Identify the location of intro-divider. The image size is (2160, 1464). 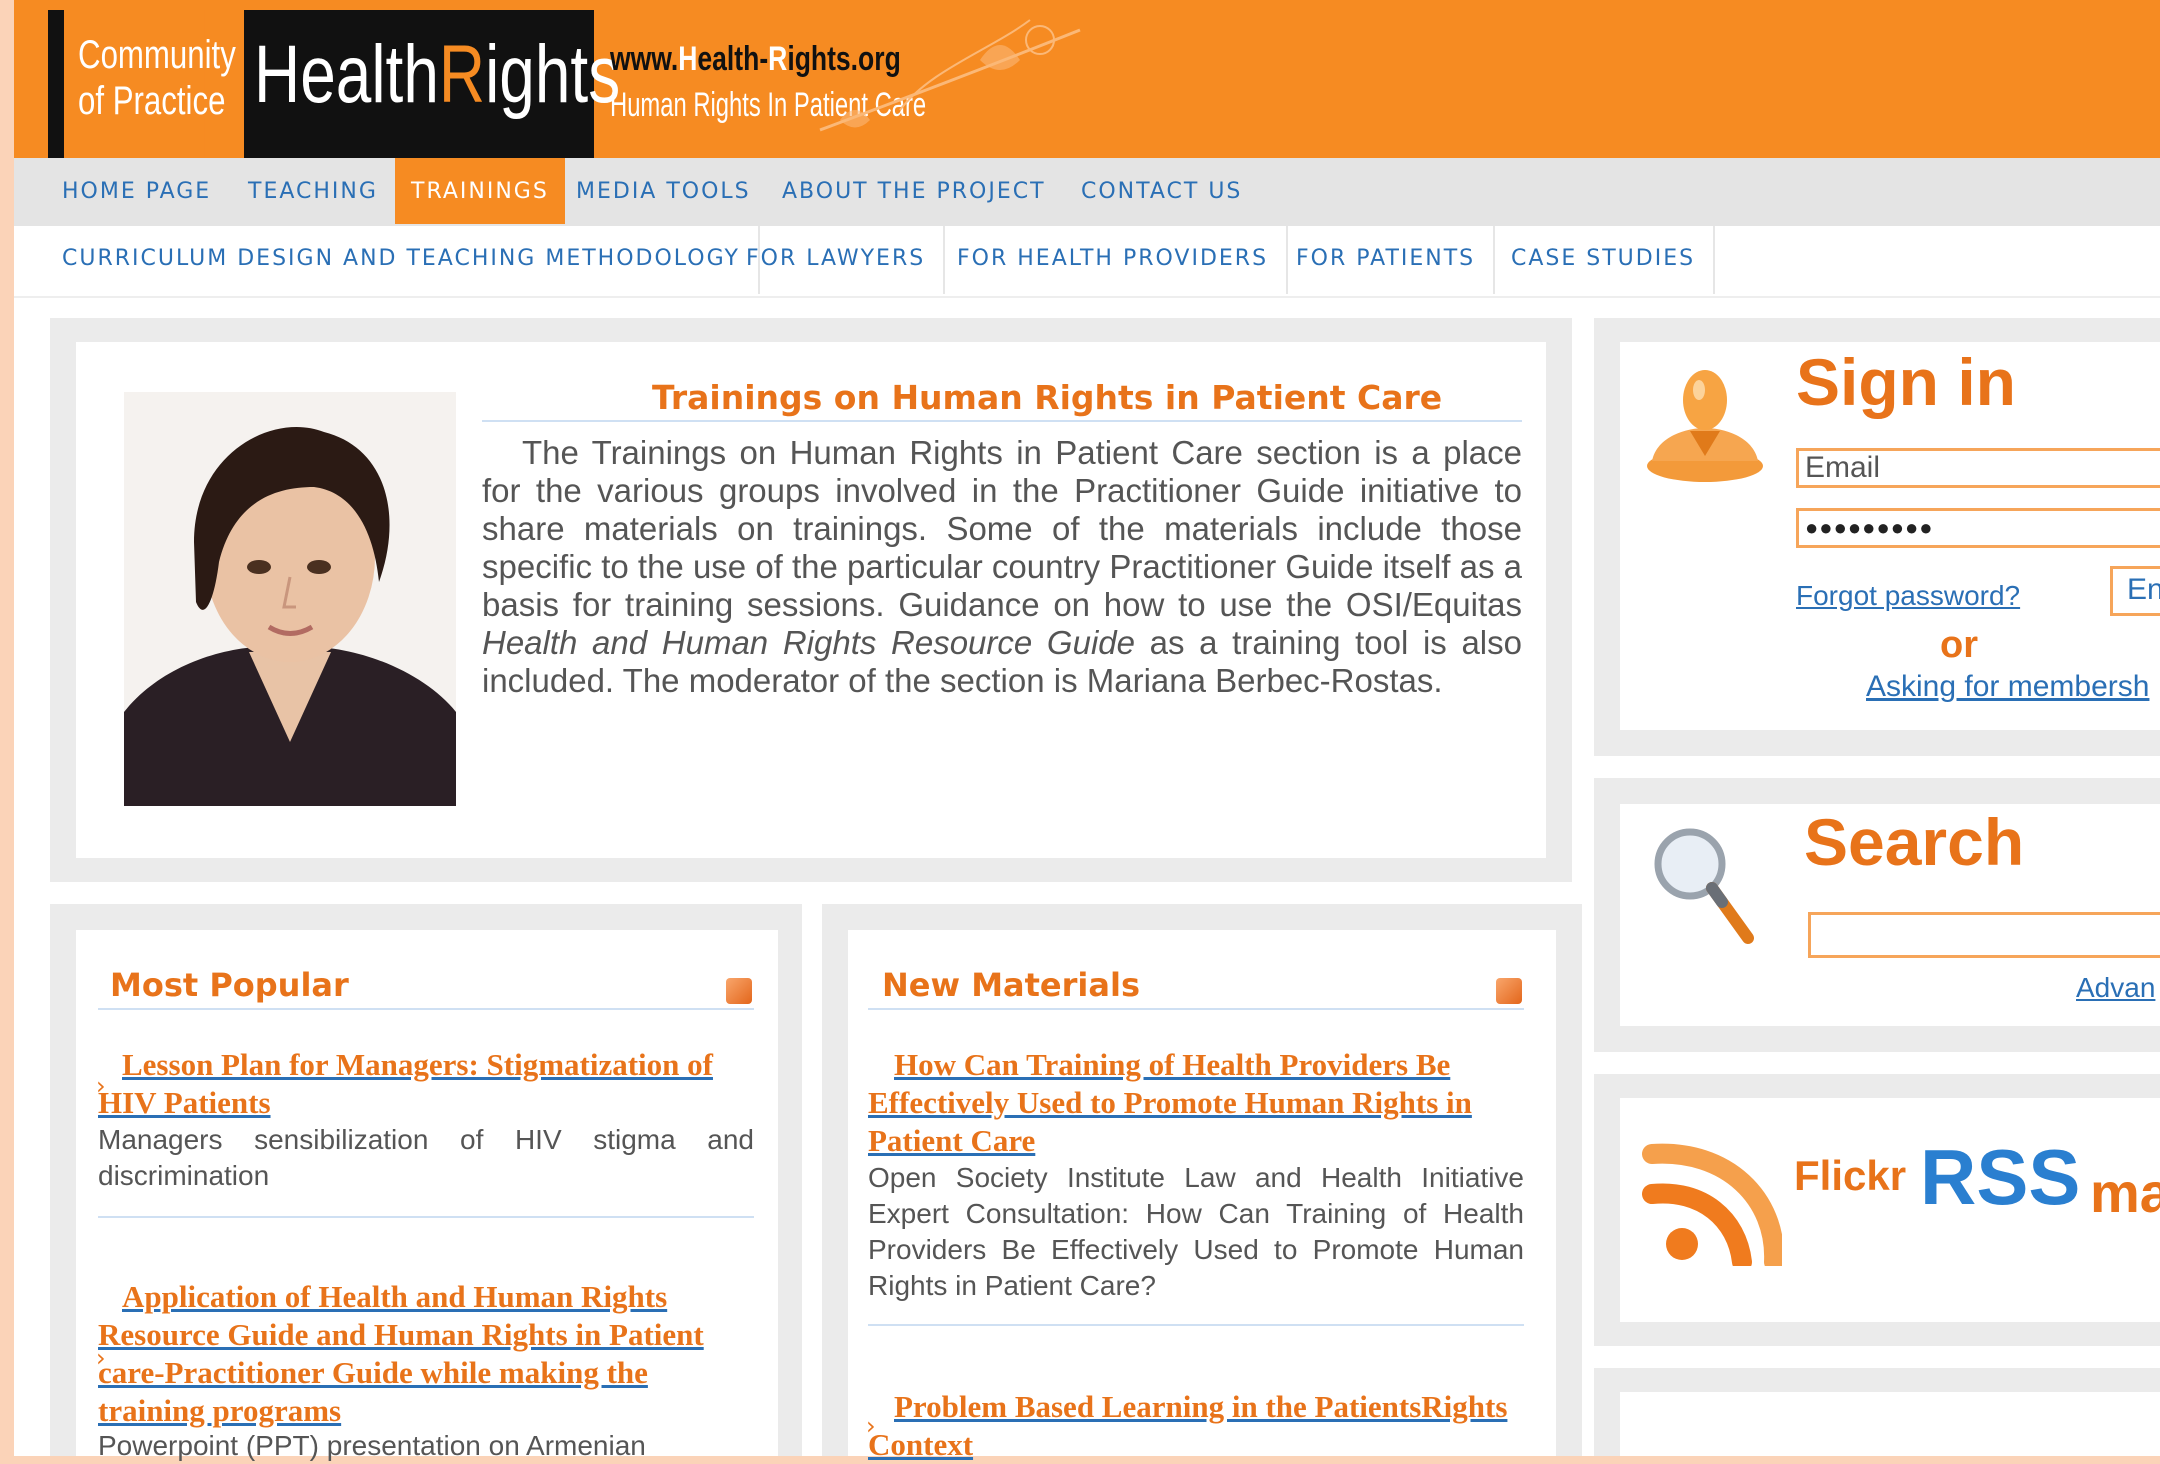
(1002, 421).